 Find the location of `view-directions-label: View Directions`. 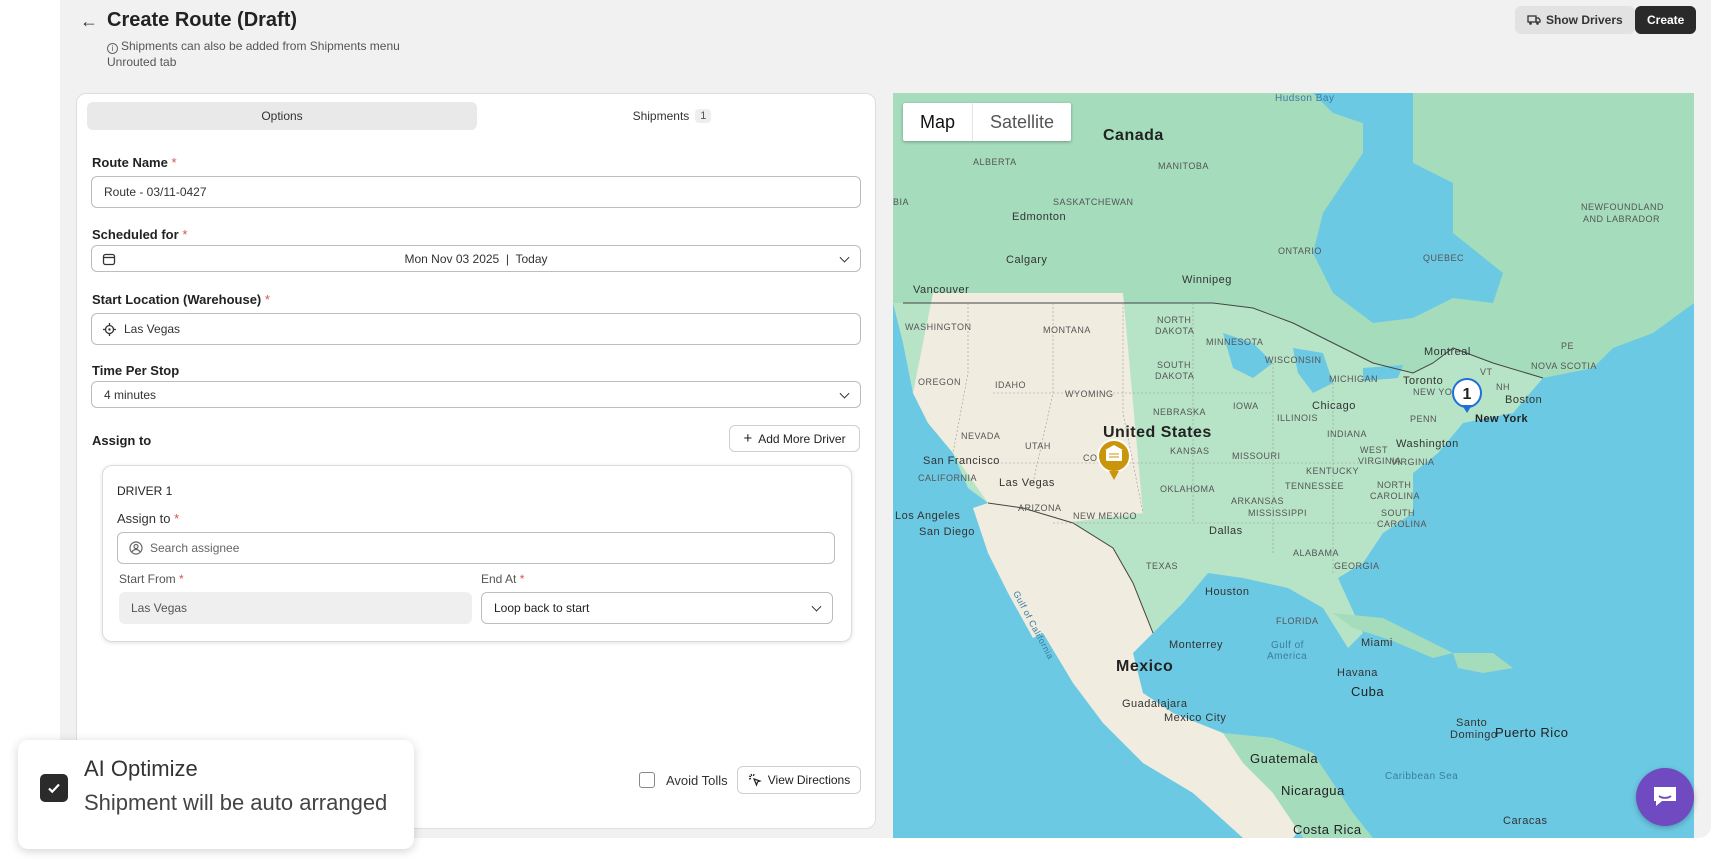

view-directions-label: View Directions is located at coordinates (809, 780).